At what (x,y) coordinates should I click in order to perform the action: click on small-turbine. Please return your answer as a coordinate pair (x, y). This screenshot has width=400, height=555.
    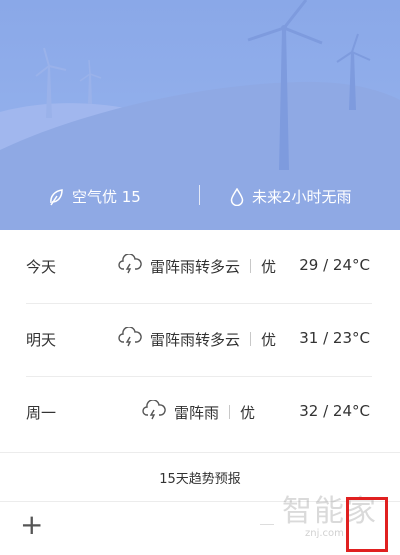
    Looking at the image, I should click on (90, 81).